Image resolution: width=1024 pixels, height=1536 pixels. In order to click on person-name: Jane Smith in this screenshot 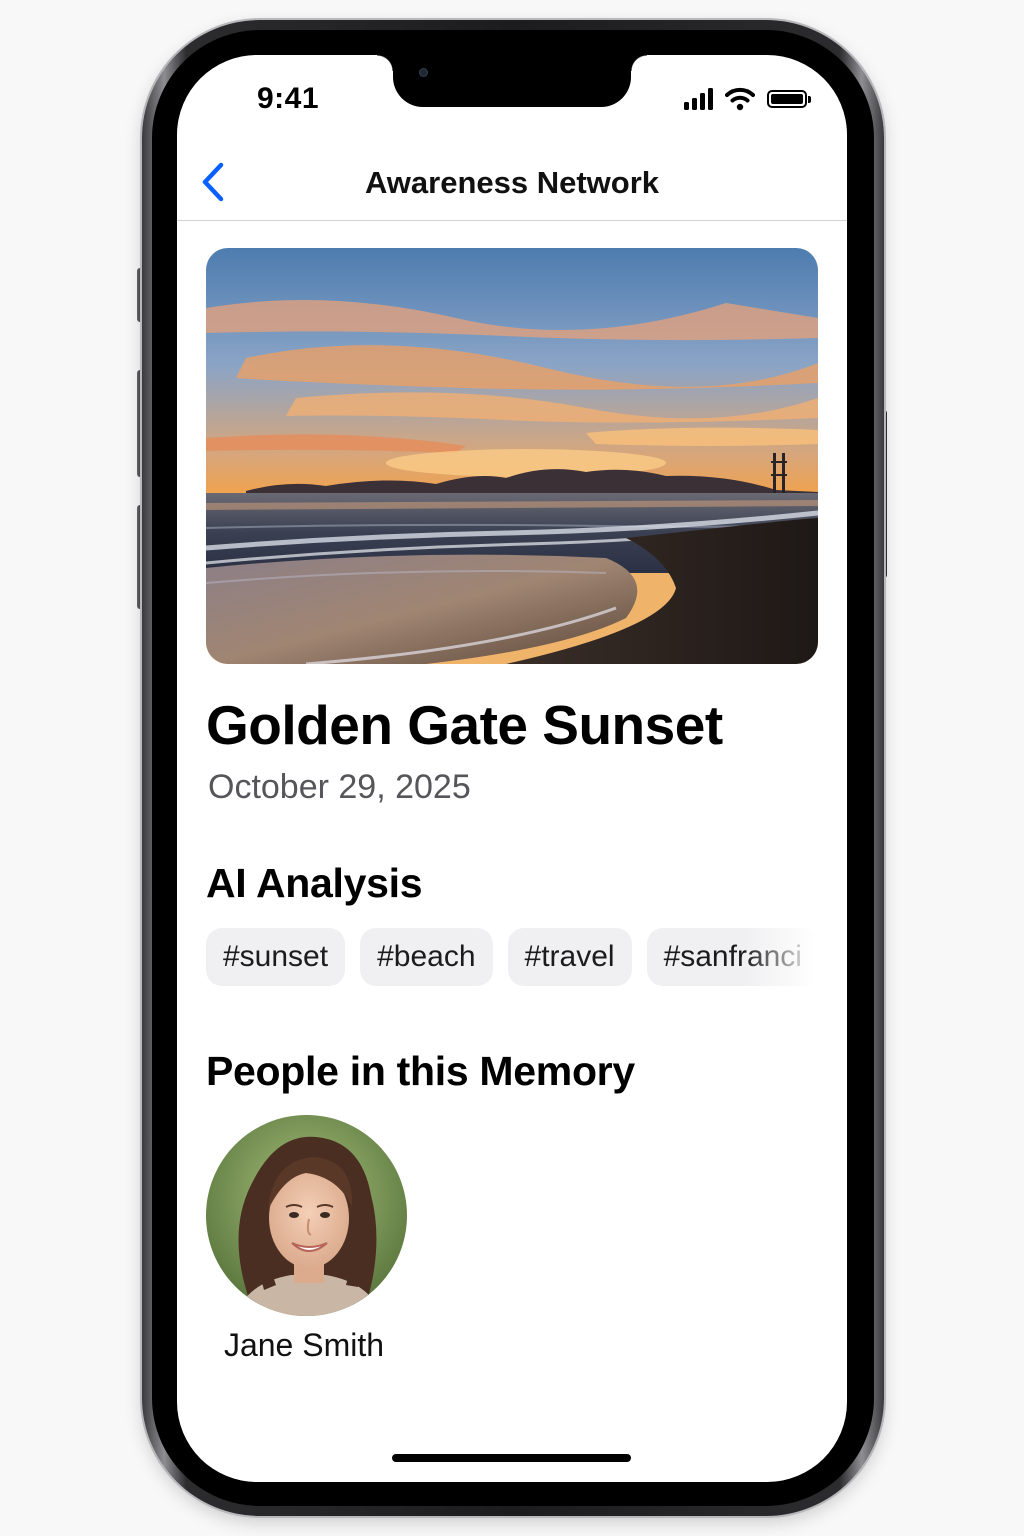, I will do `click(304, 1345)`.